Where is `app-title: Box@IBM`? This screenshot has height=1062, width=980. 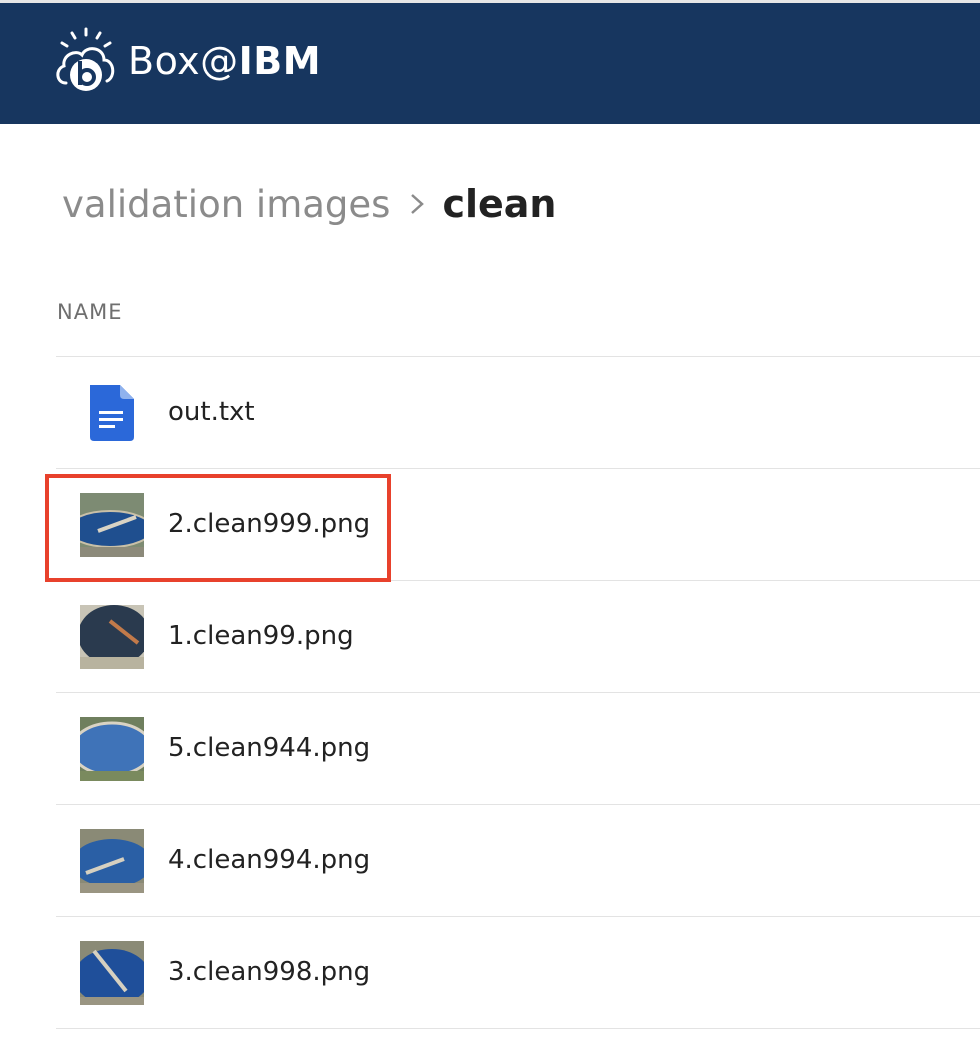 app-title: Box@IBM is located at coordinates (224, 61).